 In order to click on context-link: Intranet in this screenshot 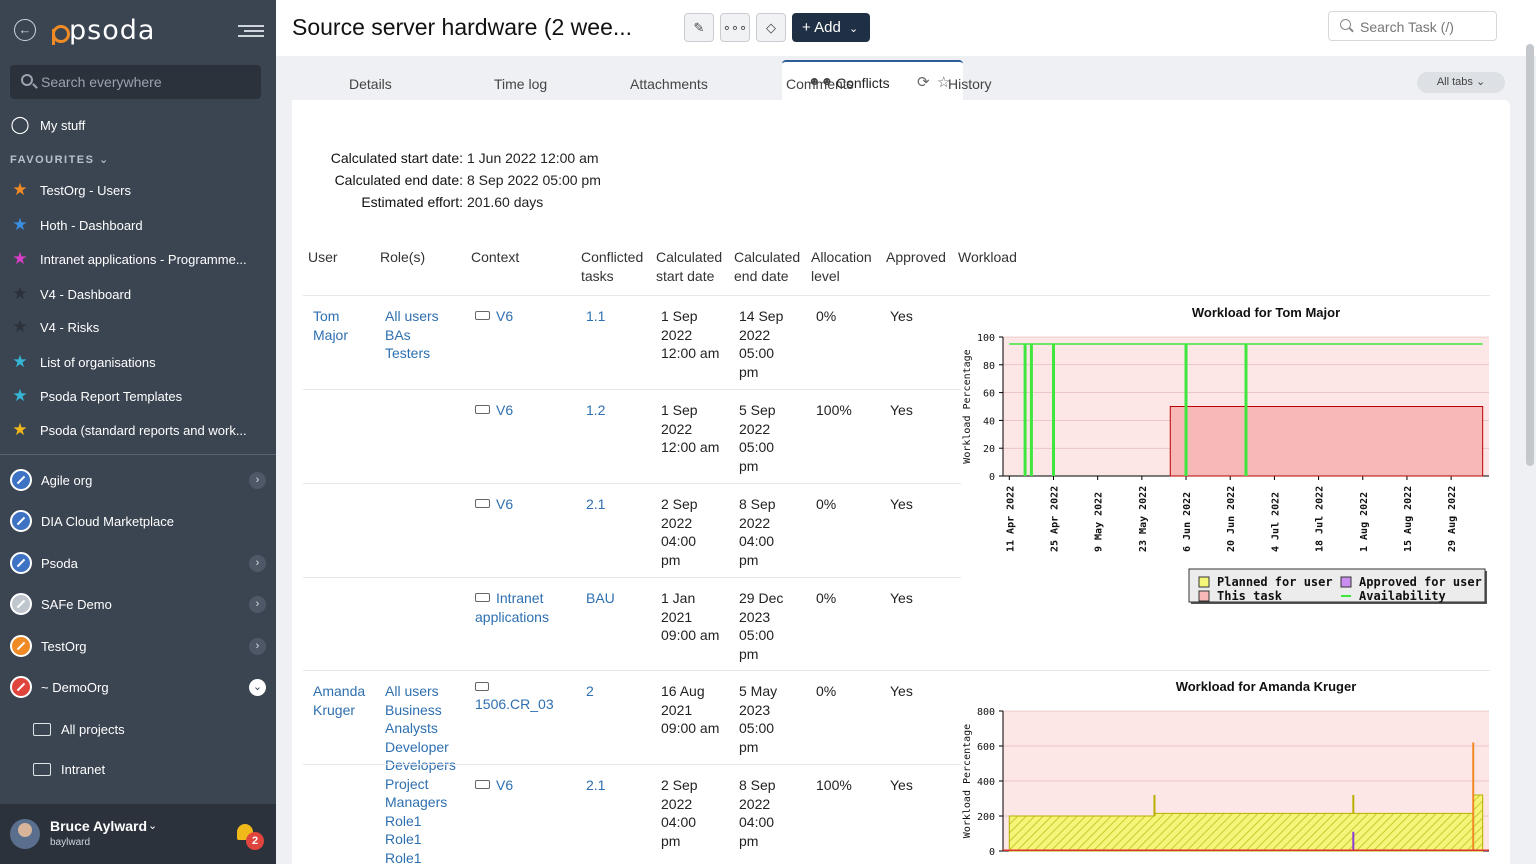, I will do `click(519, 598)`.